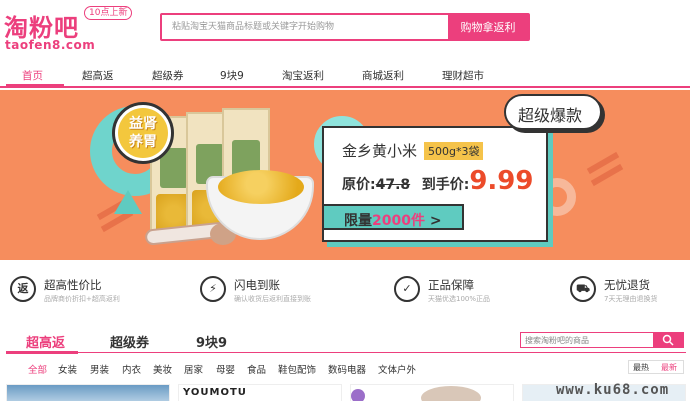 This screenshot has width=690, height=401. Describe the element at coordinates (587, 340) in the screenshot. I see `site-search-input` at that location.